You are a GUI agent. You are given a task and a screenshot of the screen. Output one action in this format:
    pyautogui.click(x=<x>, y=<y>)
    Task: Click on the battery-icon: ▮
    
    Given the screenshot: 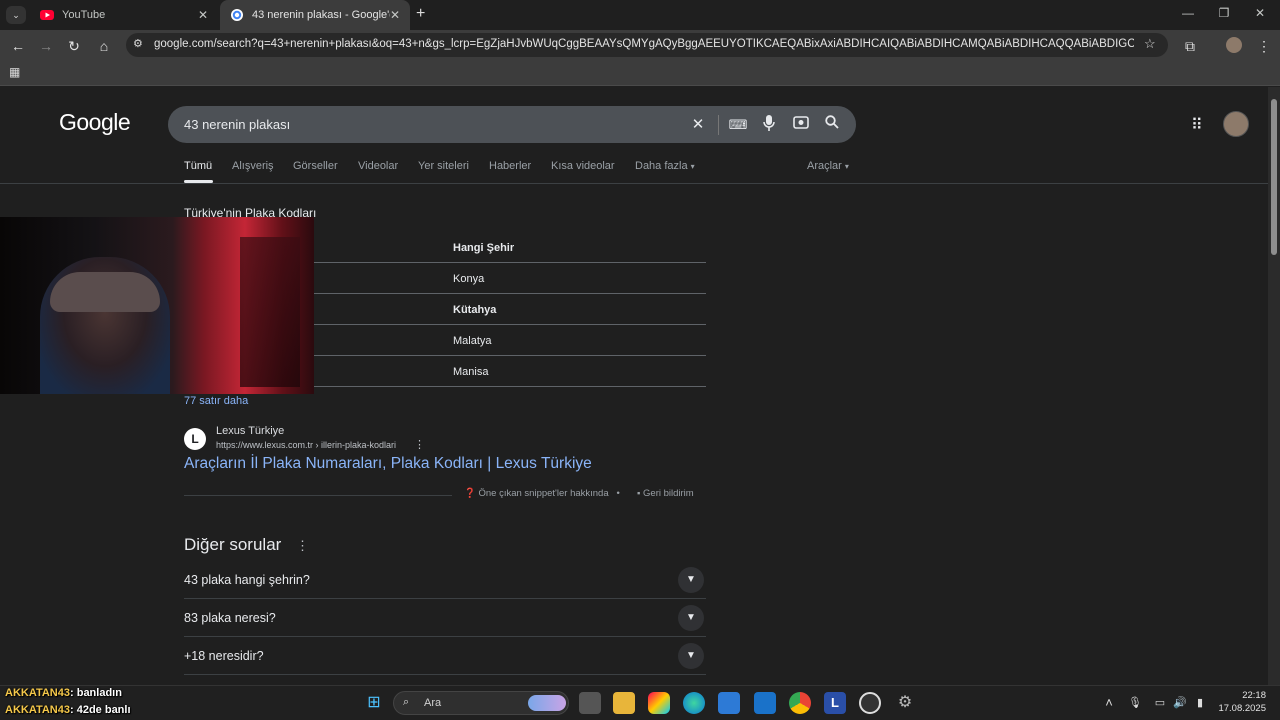 What is the action you would take?
    pyautogui.click(x=1200, y=703)
    